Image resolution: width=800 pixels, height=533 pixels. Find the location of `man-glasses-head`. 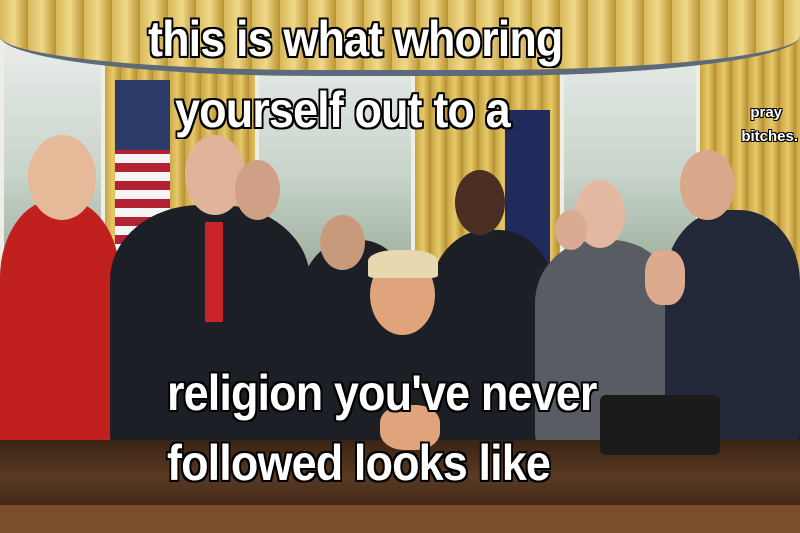

man-glasses-head is located at coordinates (480, 202).